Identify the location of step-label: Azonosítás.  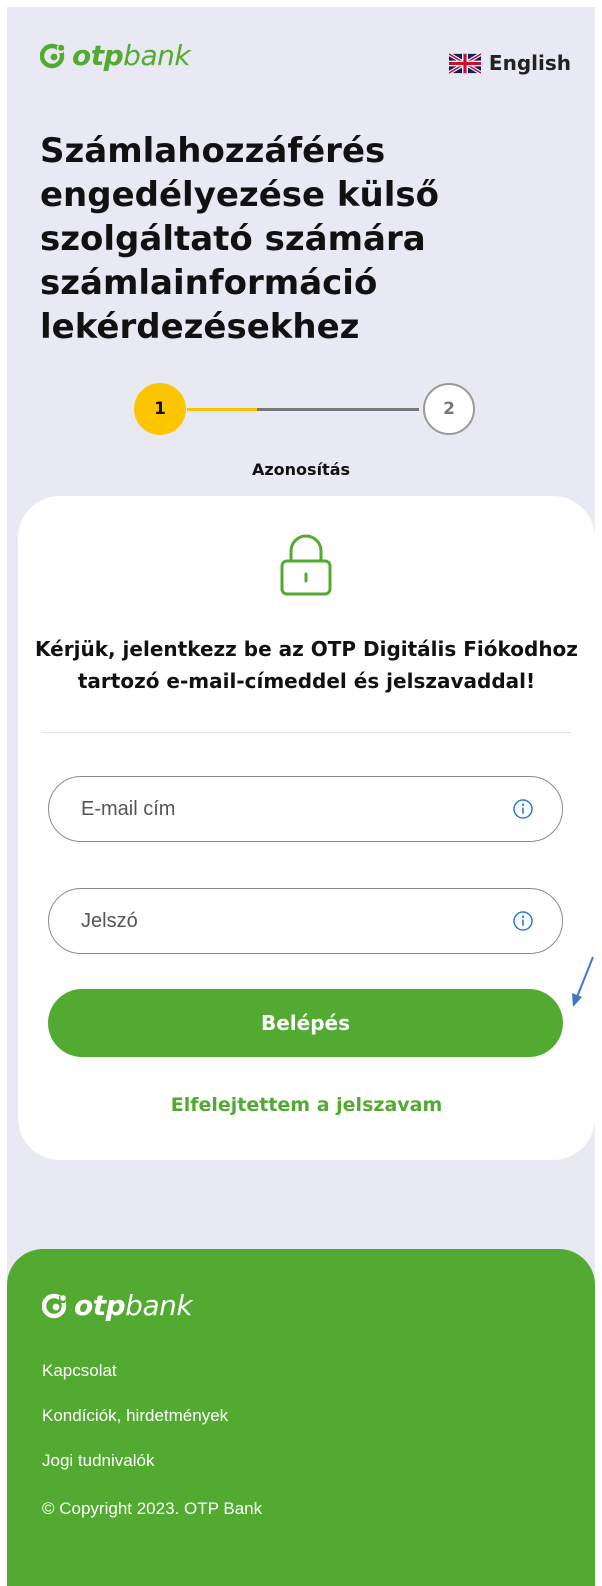
(301, 469).